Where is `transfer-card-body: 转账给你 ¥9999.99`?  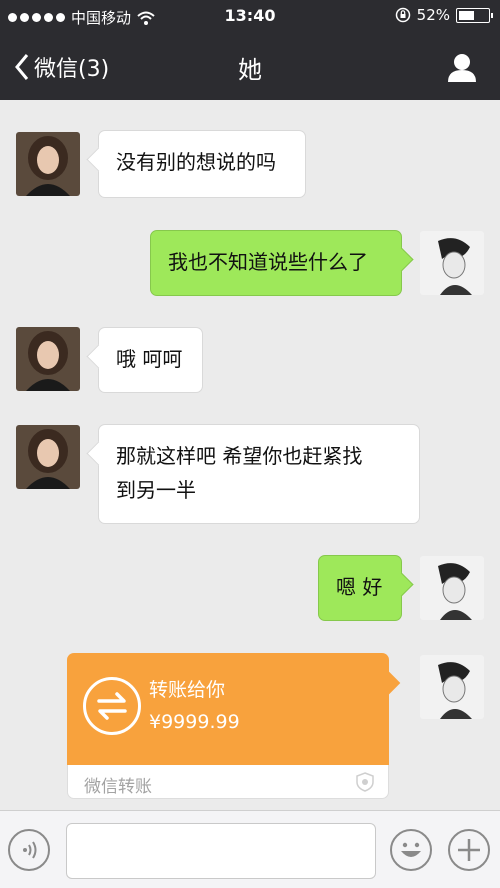
transfer-card-body: 转账给你 ¥9999.99 is located at coordinates (228, 709).